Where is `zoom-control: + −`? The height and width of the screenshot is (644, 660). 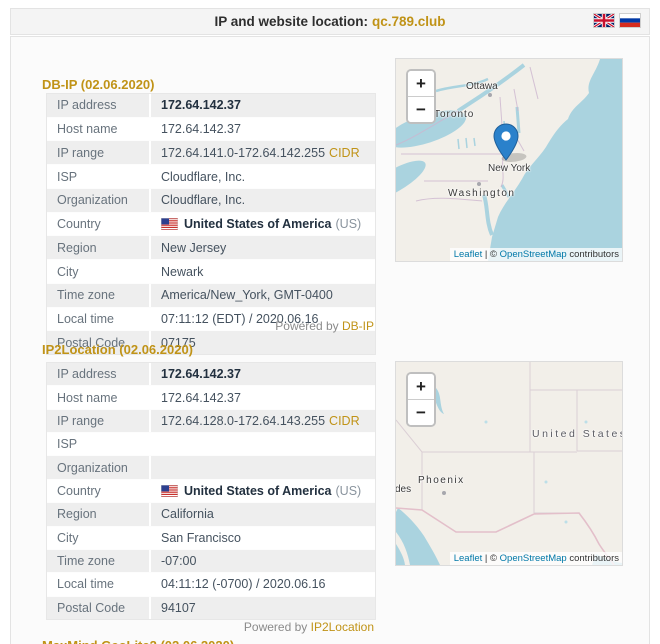
zoom-control: + − is located at coordinates (421, 399).